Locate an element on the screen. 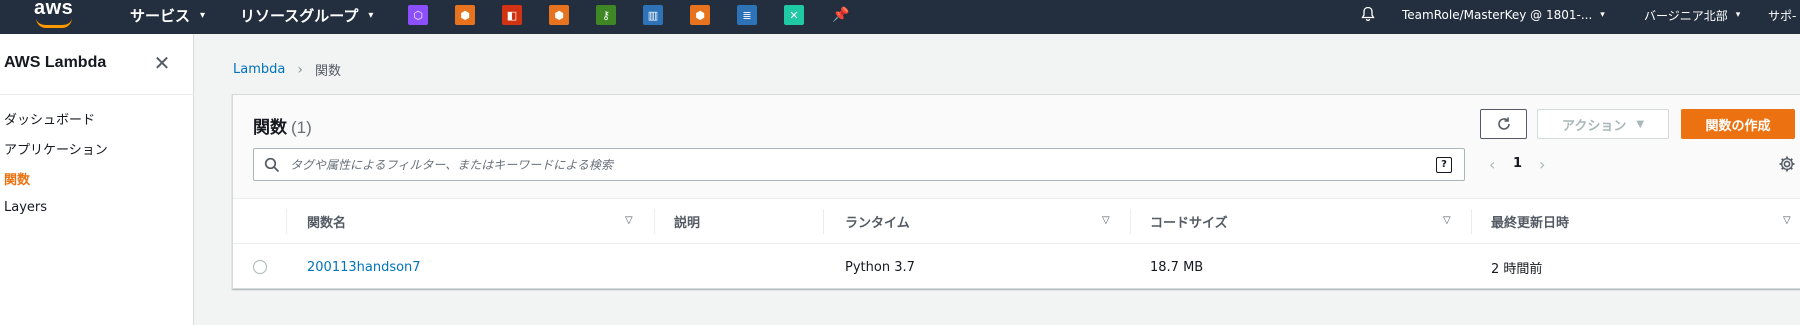  aws-logo: aws is located at coordinates (54, 15).